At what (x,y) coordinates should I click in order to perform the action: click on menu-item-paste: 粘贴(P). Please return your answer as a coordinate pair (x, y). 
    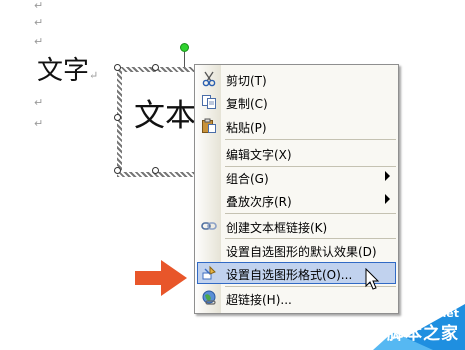
    Looking at the image, I should click on (296, 126).